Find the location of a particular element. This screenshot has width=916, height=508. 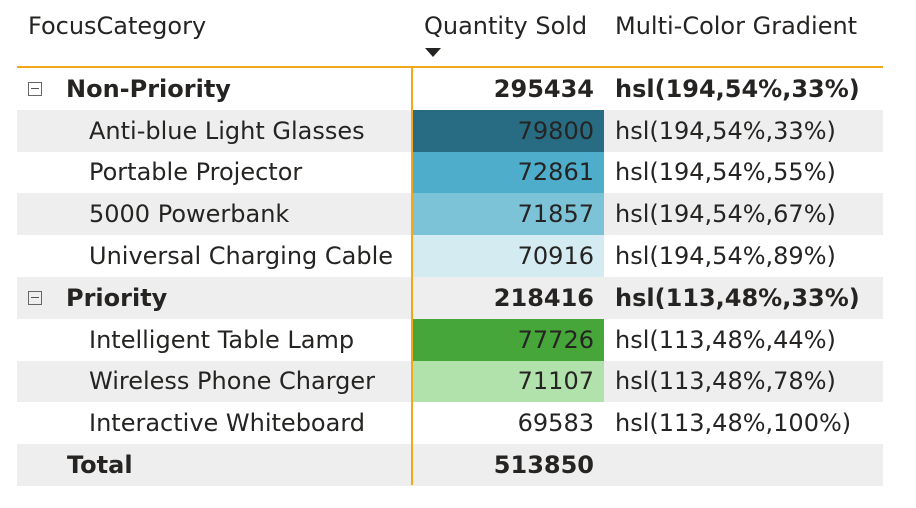

category-cell: Non-Priority is located at coordinates (214, 89).